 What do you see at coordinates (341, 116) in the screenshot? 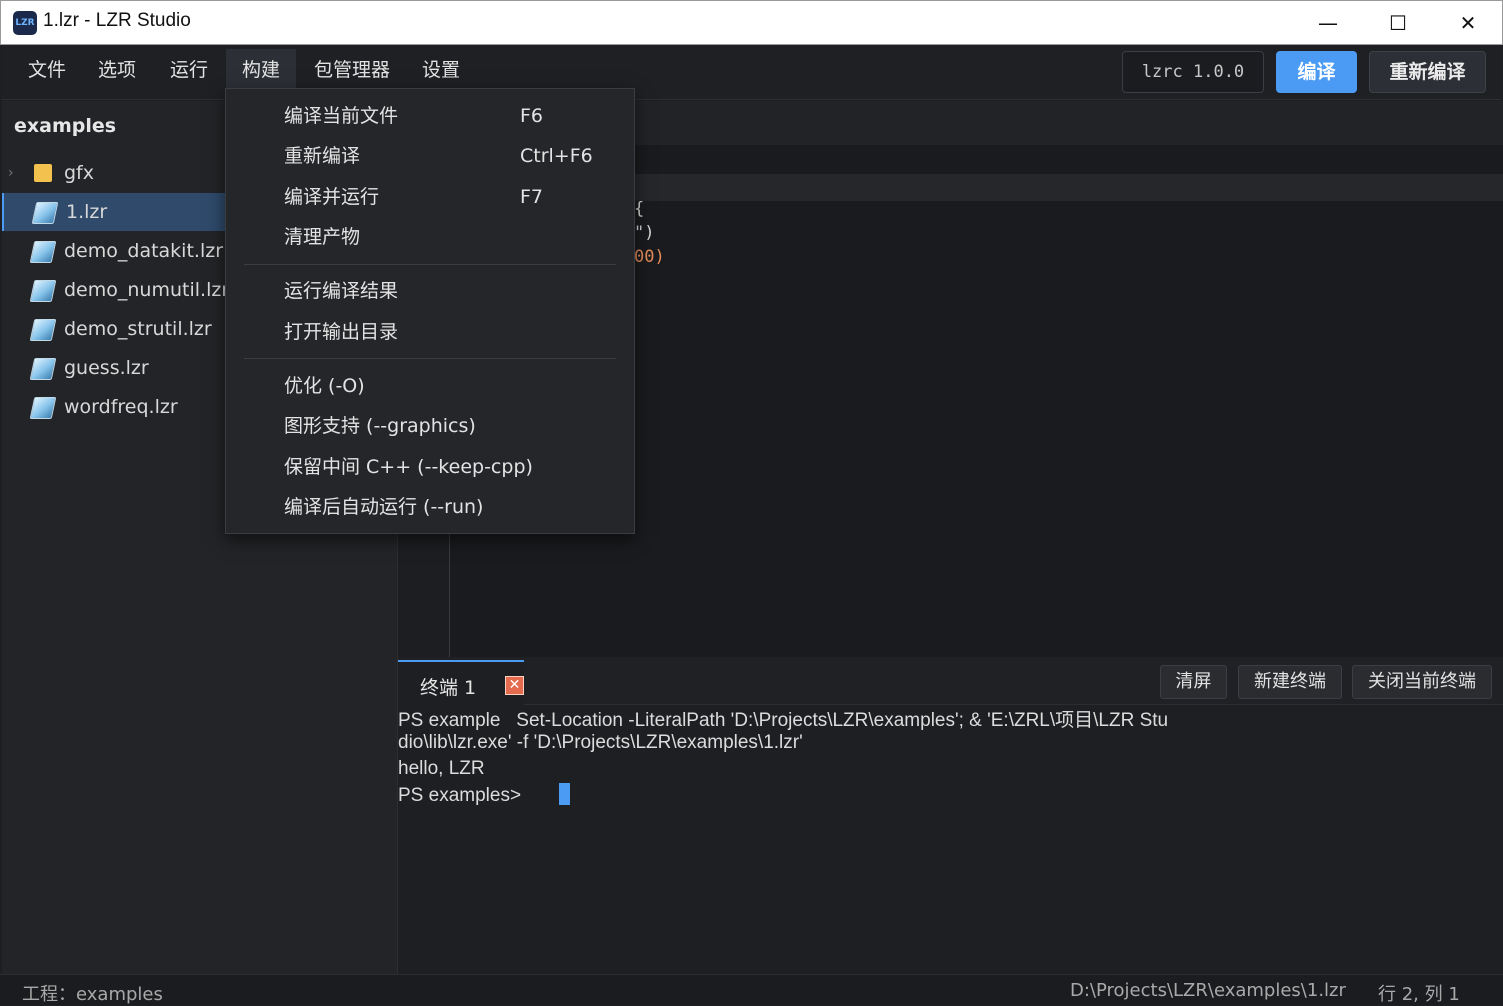
I see `menu-item-compile-current: 编译当前文件` at bounding box center [341, 116].